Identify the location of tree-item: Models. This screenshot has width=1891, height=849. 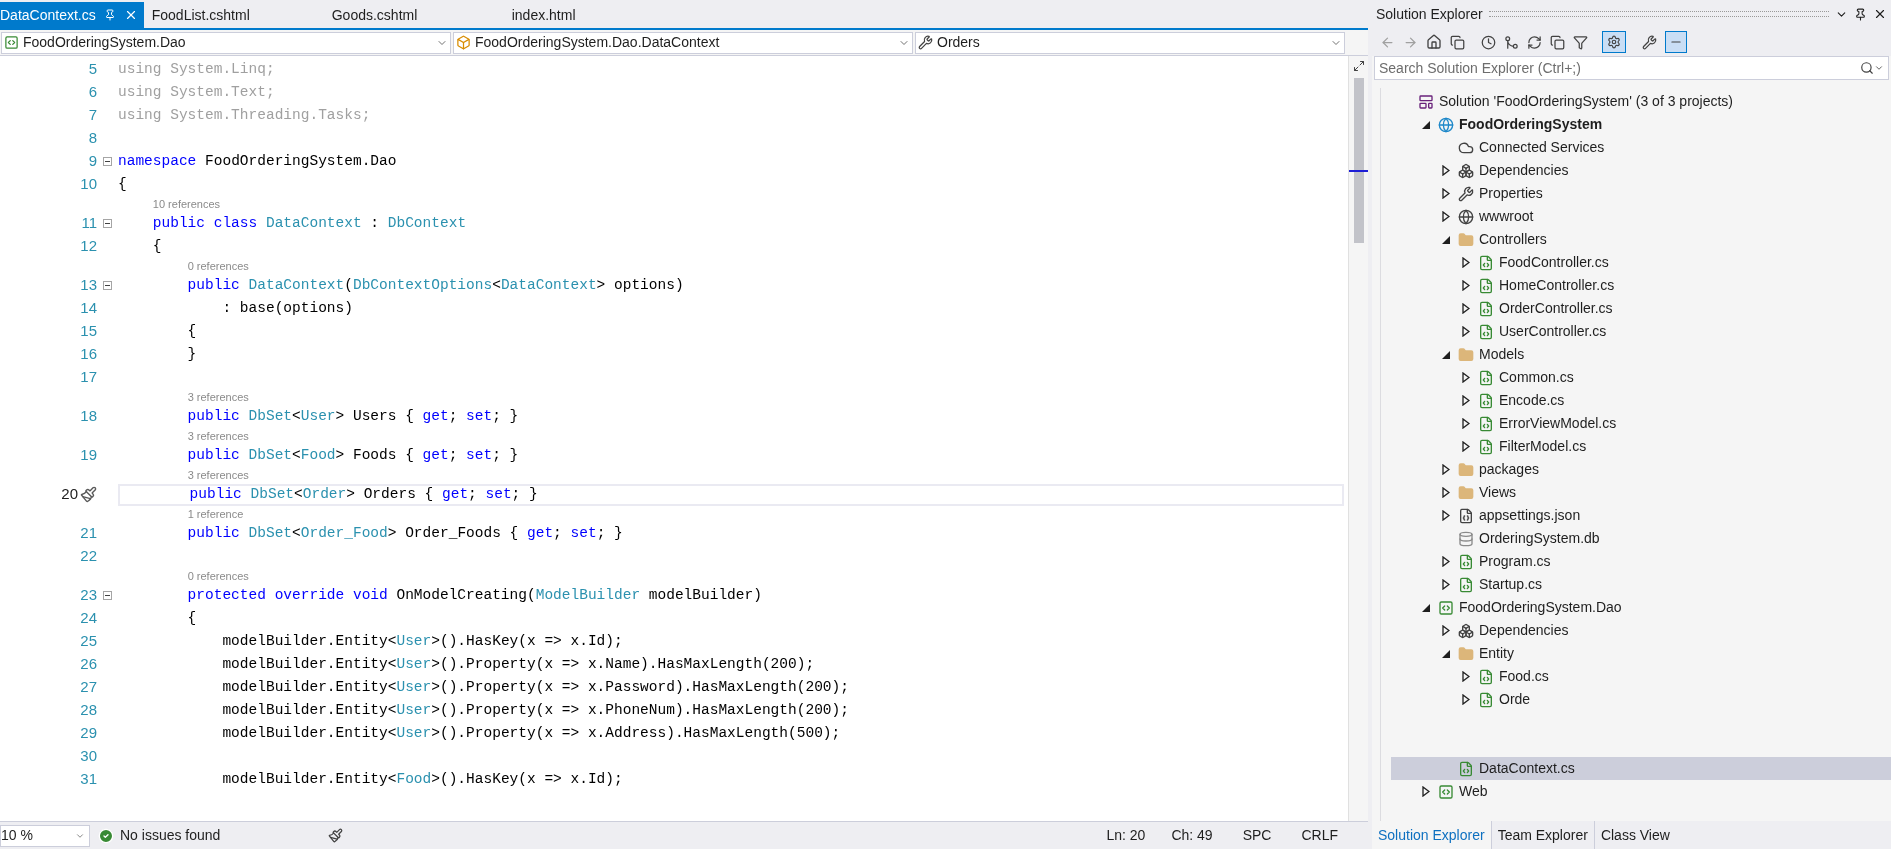
(1641, 354).